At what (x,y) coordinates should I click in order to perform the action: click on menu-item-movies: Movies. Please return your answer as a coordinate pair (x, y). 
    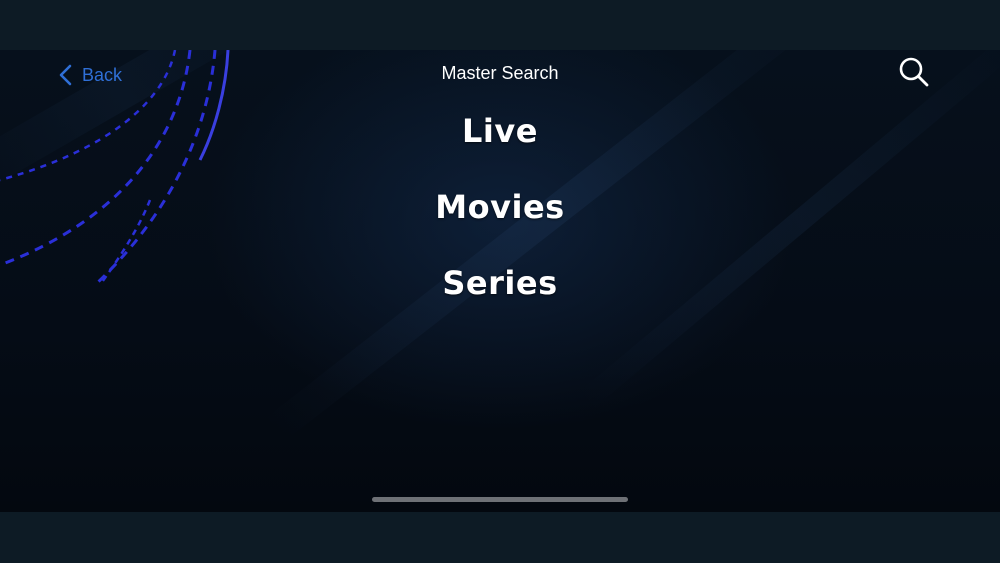
    Looking at the image, I should click on (500, 222).